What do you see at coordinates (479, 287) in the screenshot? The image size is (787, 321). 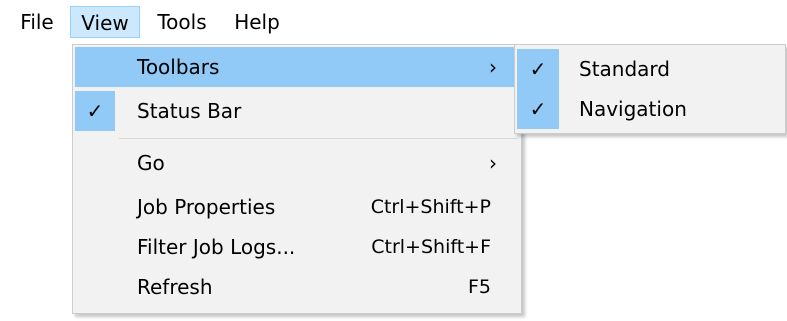 I see `menu-item-shortcut: F5` at bounding box center [479, 287].